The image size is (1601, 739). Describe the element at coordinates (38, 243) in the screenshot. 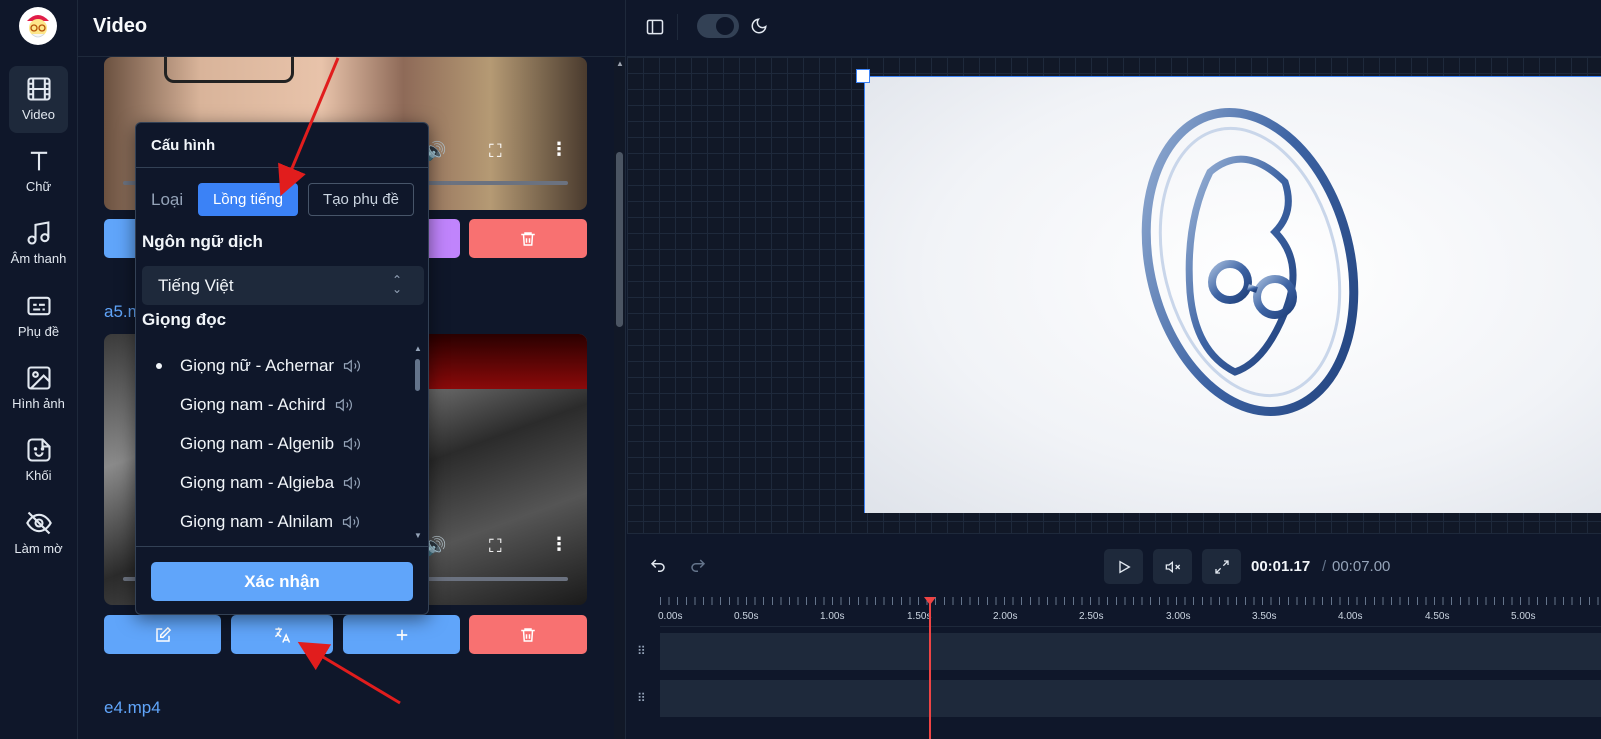

I see `rail-item-audio: Âm thanh` at that location.